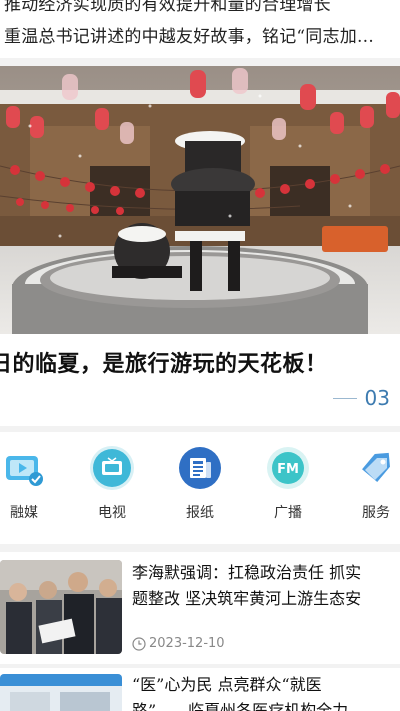 The width and height of the screenshot is (400, 711). I want to click on news-title-line: 李海默强调：扛稳政治责任 抓实, so click(266, 573).